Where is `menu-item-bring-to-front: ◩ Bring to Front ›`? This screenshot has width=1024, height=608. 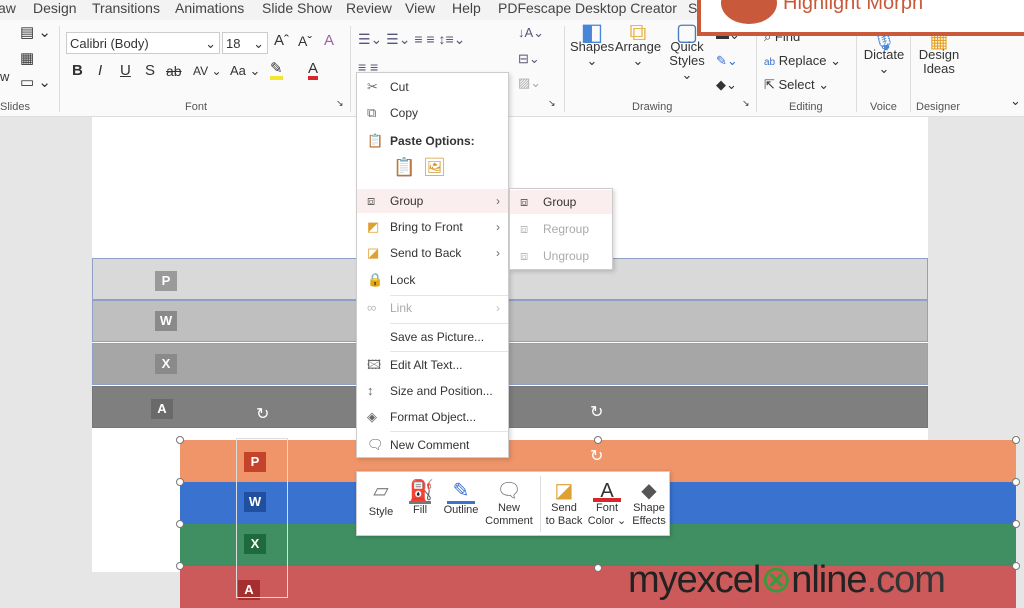
menu-item-bring-to-front: ◩ Bring to Front › is located at coordinates (432, 227).